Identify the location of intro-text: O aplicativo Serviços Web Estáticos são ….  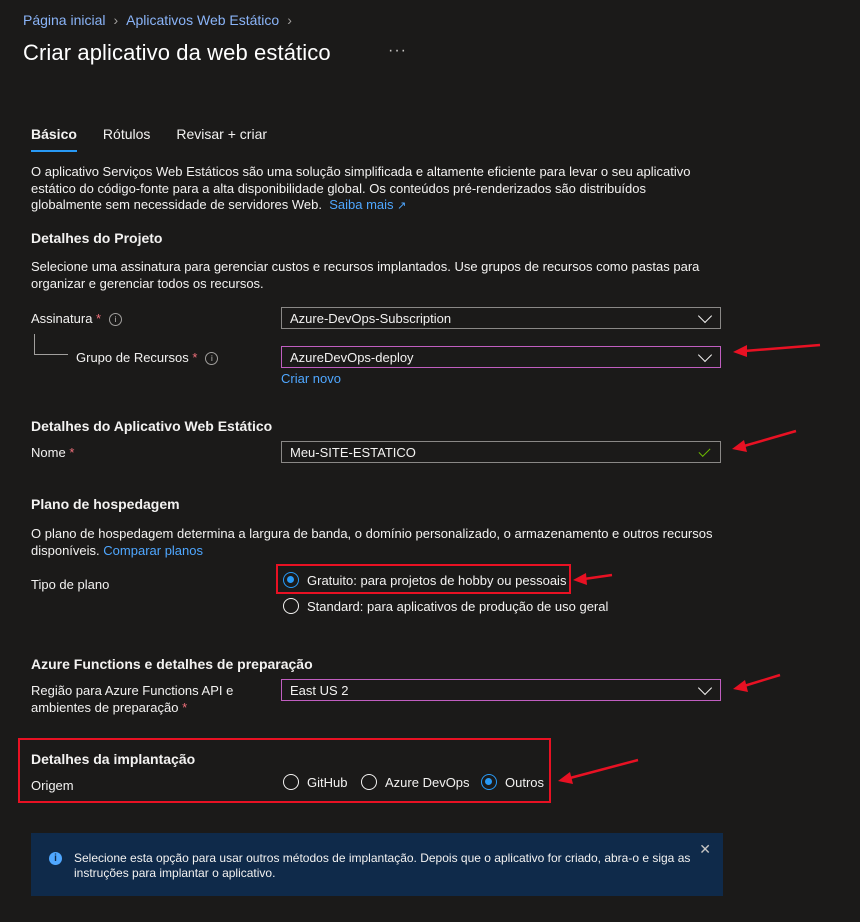
(361, 188).